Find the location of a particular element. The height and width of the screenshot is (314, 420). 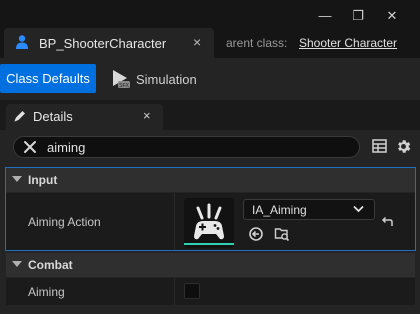

asset-type-underline is located at coordinates (209, 244).